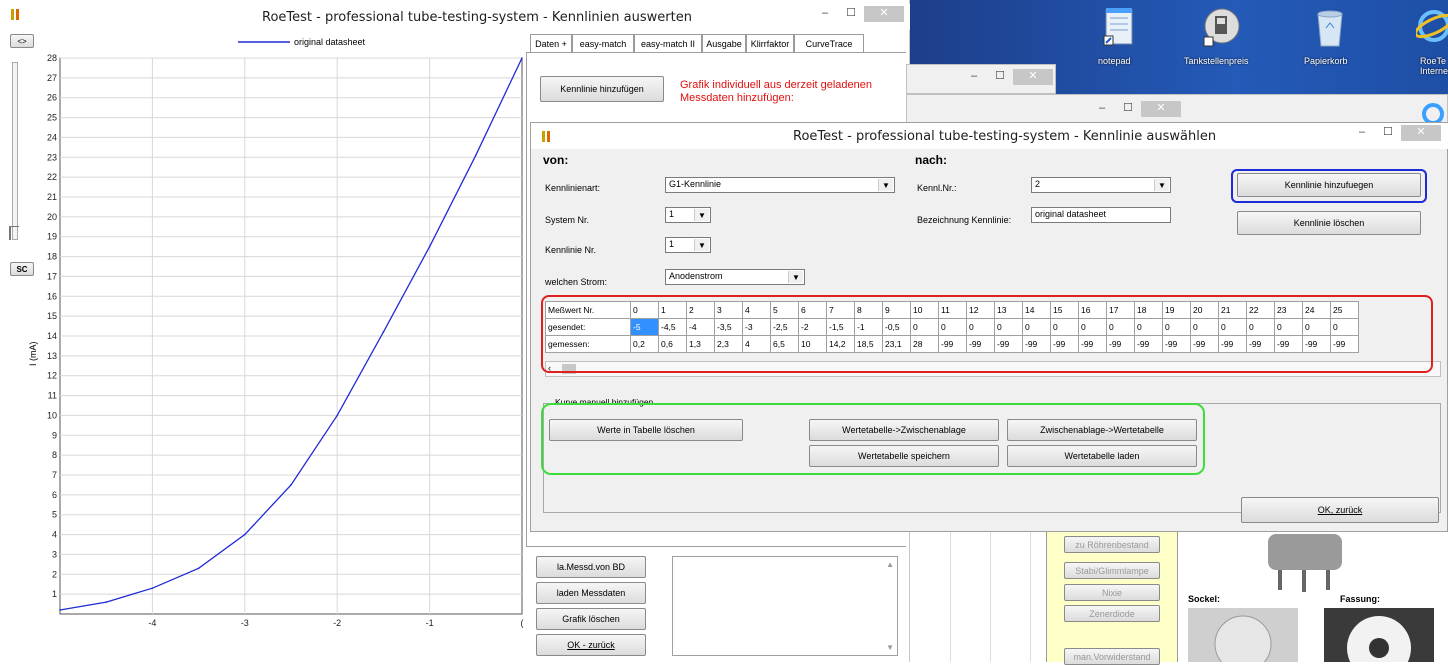 This screenshot has height=665, width=1448. Describe the element at coordinates (1101, 185) in the screenshot. I see `kenn-nr-select: 2 ▼` at that location.